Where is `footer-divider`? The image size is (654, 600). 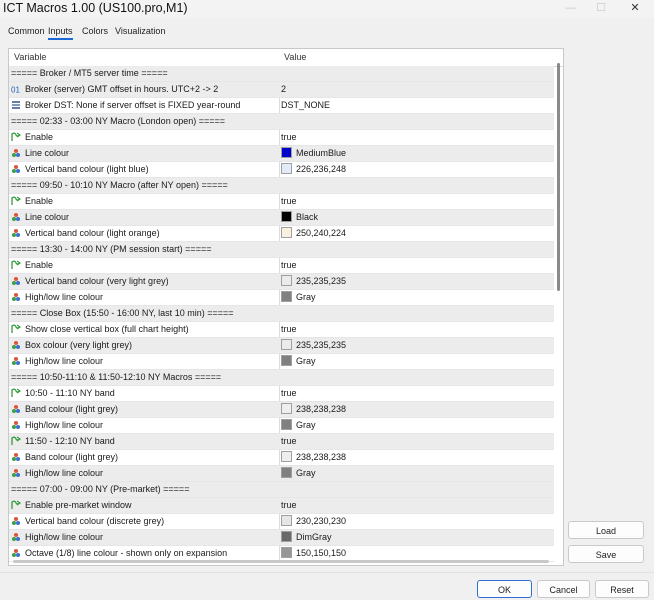
footer-divider is located at coordinates (327, 572).